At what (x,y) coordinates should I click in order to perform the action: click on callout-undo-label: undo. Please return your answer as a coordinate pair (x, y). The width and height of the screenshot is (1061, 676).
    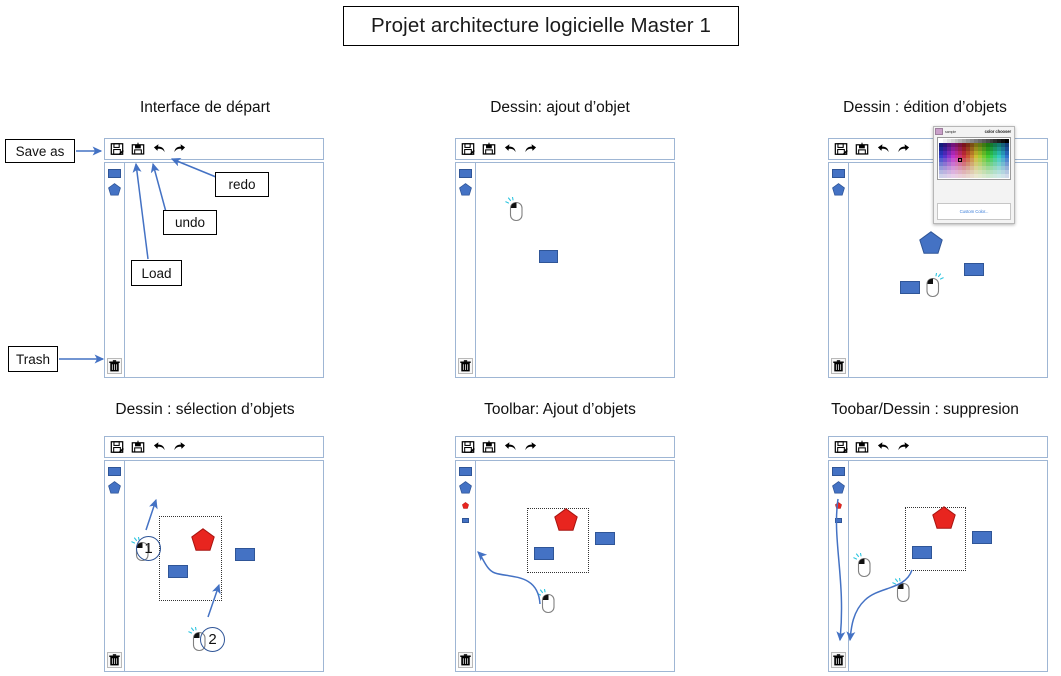
    Looking at the image, I should click on (190, 222).